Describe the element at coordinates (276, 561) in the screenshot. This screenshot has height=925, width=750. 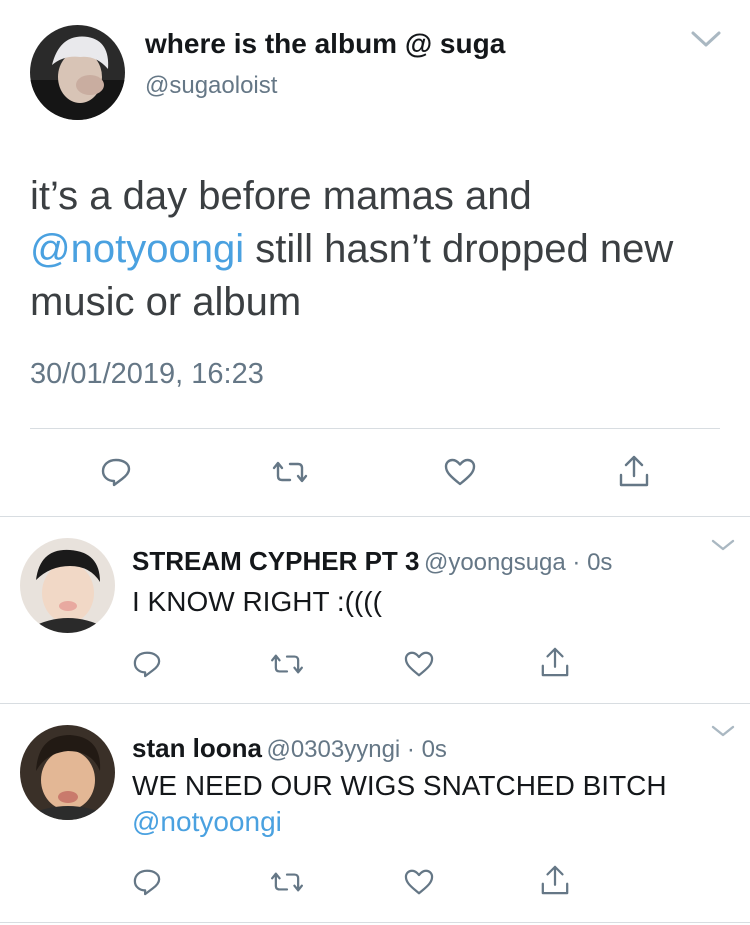
I see `reply-display-name: STREAM CYPHER PT 3` at that location.